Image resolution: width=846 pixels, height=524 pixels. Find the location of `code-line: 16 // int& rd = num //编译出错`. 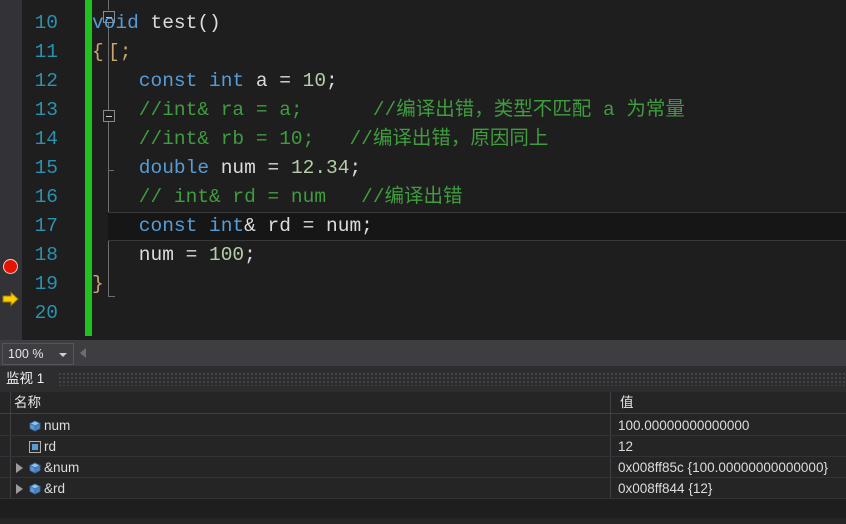

code-line: 16 // int& rd = num //编译出错 is located at coordinates (423, 197).